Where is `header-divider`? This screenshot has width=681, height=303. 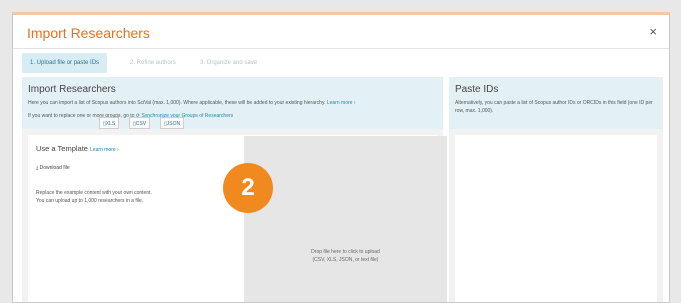 header-divider is located at coordinates (341, 48).